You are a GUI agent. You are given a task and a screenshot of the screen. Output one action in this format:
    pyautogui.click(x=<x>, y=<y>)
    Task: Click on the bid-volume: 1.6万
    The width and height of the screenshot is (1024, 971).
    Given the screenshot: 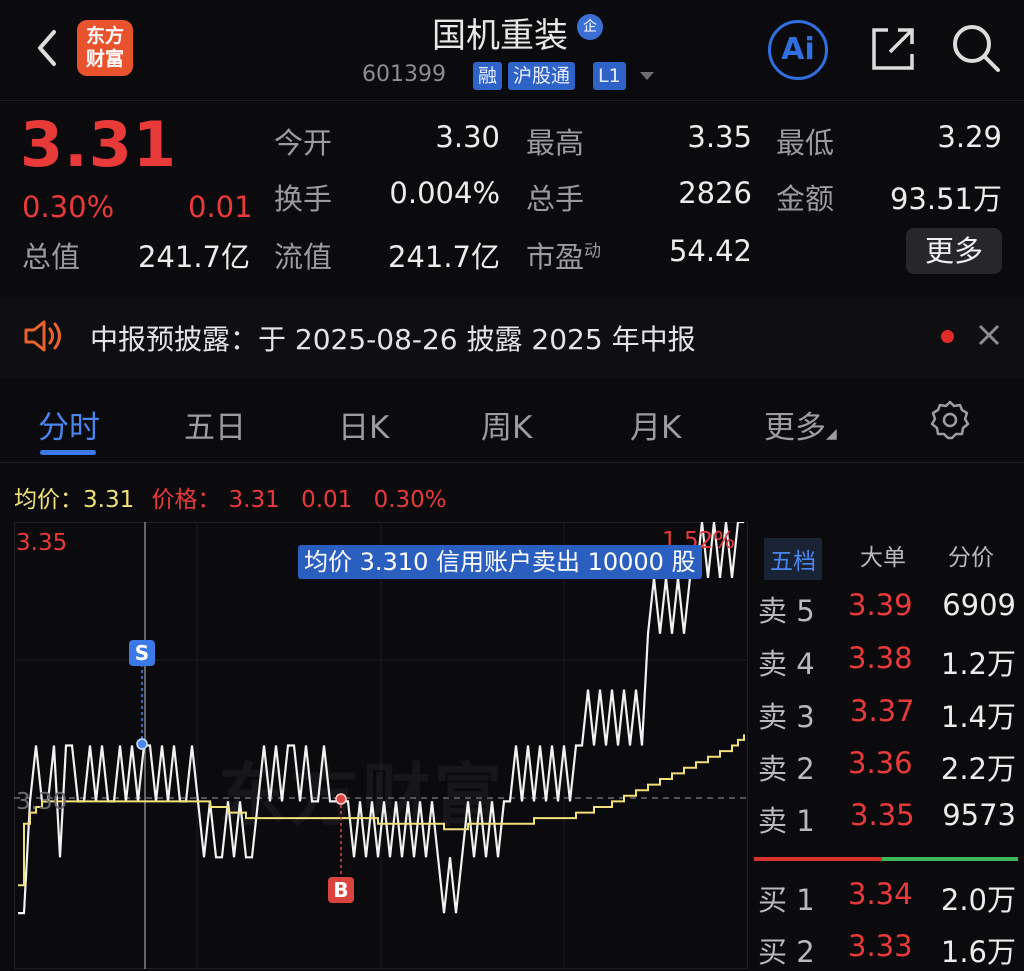 What is the action you would take?
    pyautogui.click(x=978, y=952)
    